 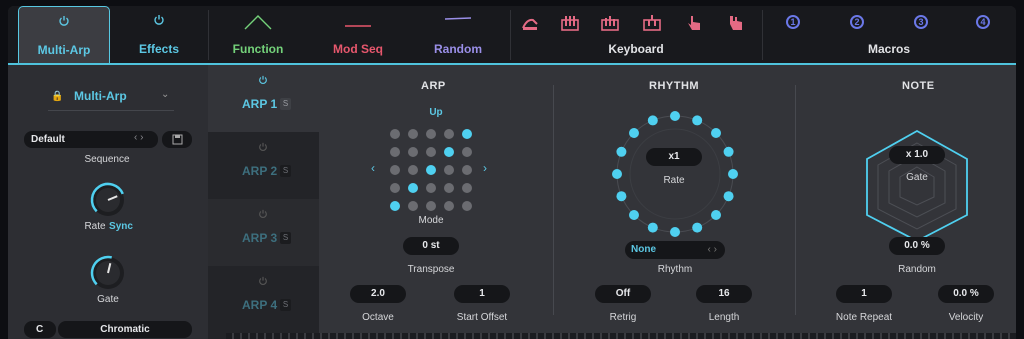 What do you see at coordinates (966, 294) in the screenshot?
I see `velocity-value: 0.0 %` at bounding box center [966, 294].